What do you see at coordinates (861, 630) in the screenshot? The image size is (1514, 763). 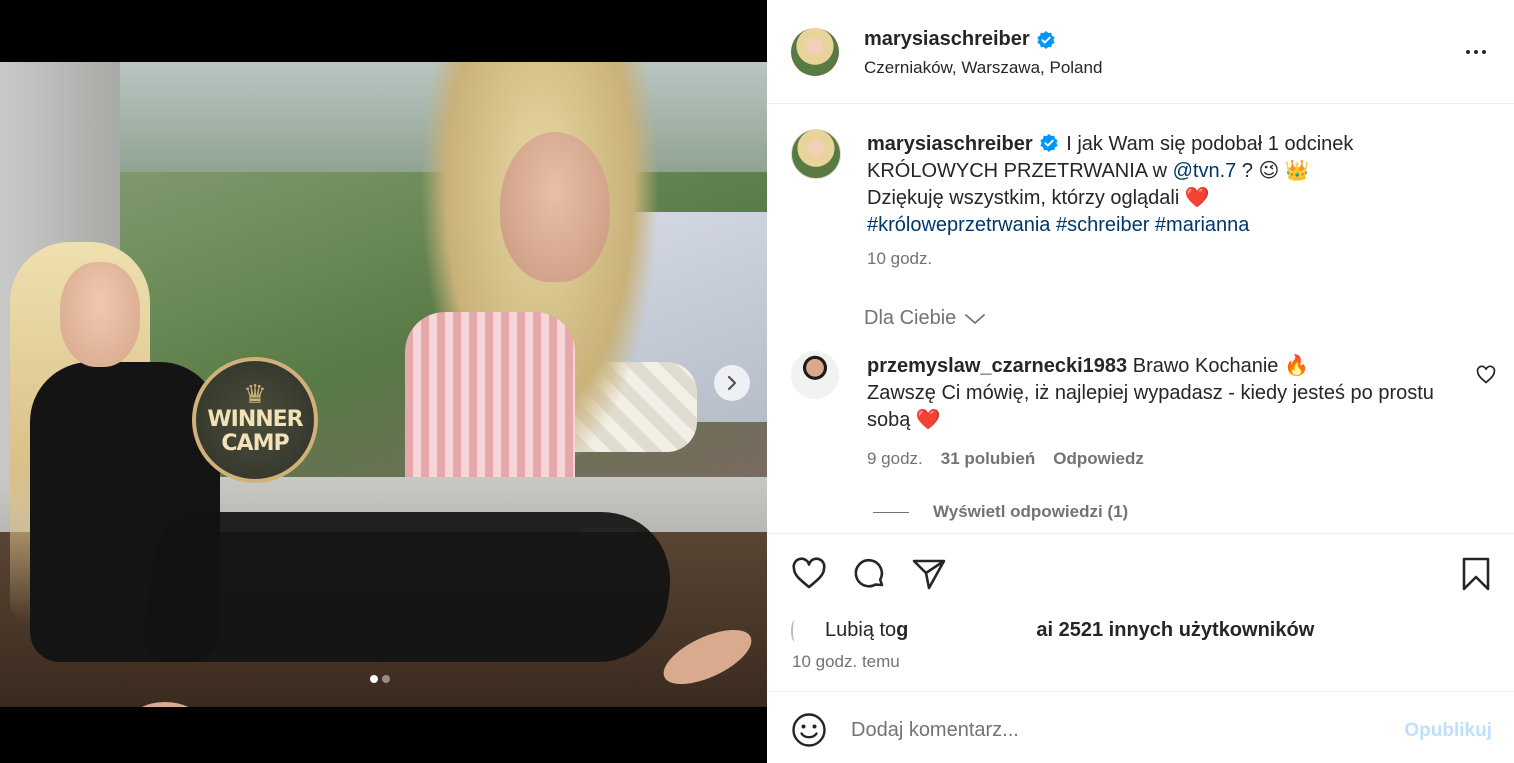 I see `likes-prefix: Lubią to` at bounding box center [861, 630].